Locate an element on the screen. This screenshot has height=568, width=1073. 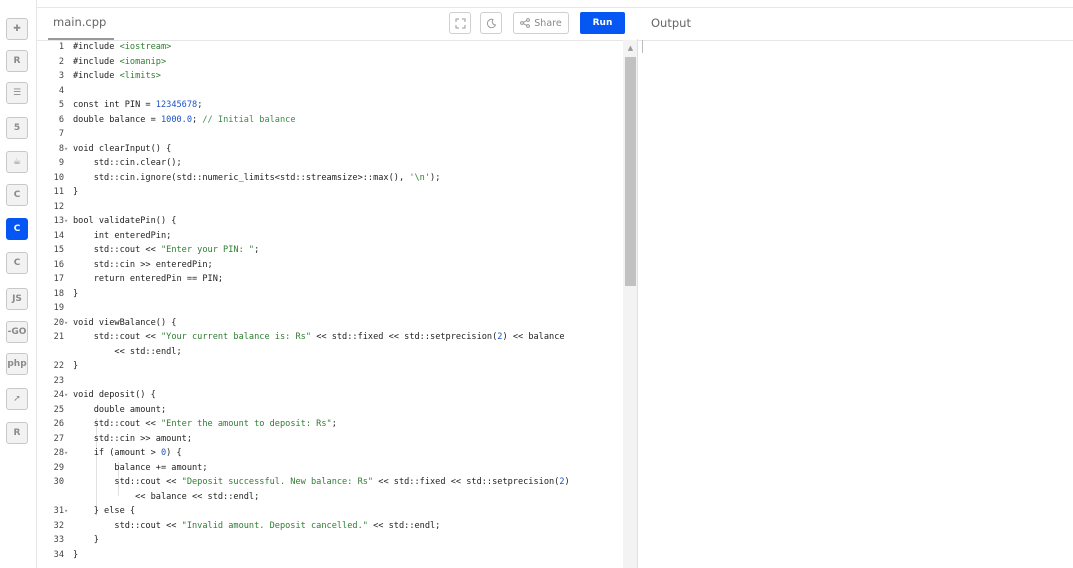
fullscreen-icon is located at coordinates (460, 23).